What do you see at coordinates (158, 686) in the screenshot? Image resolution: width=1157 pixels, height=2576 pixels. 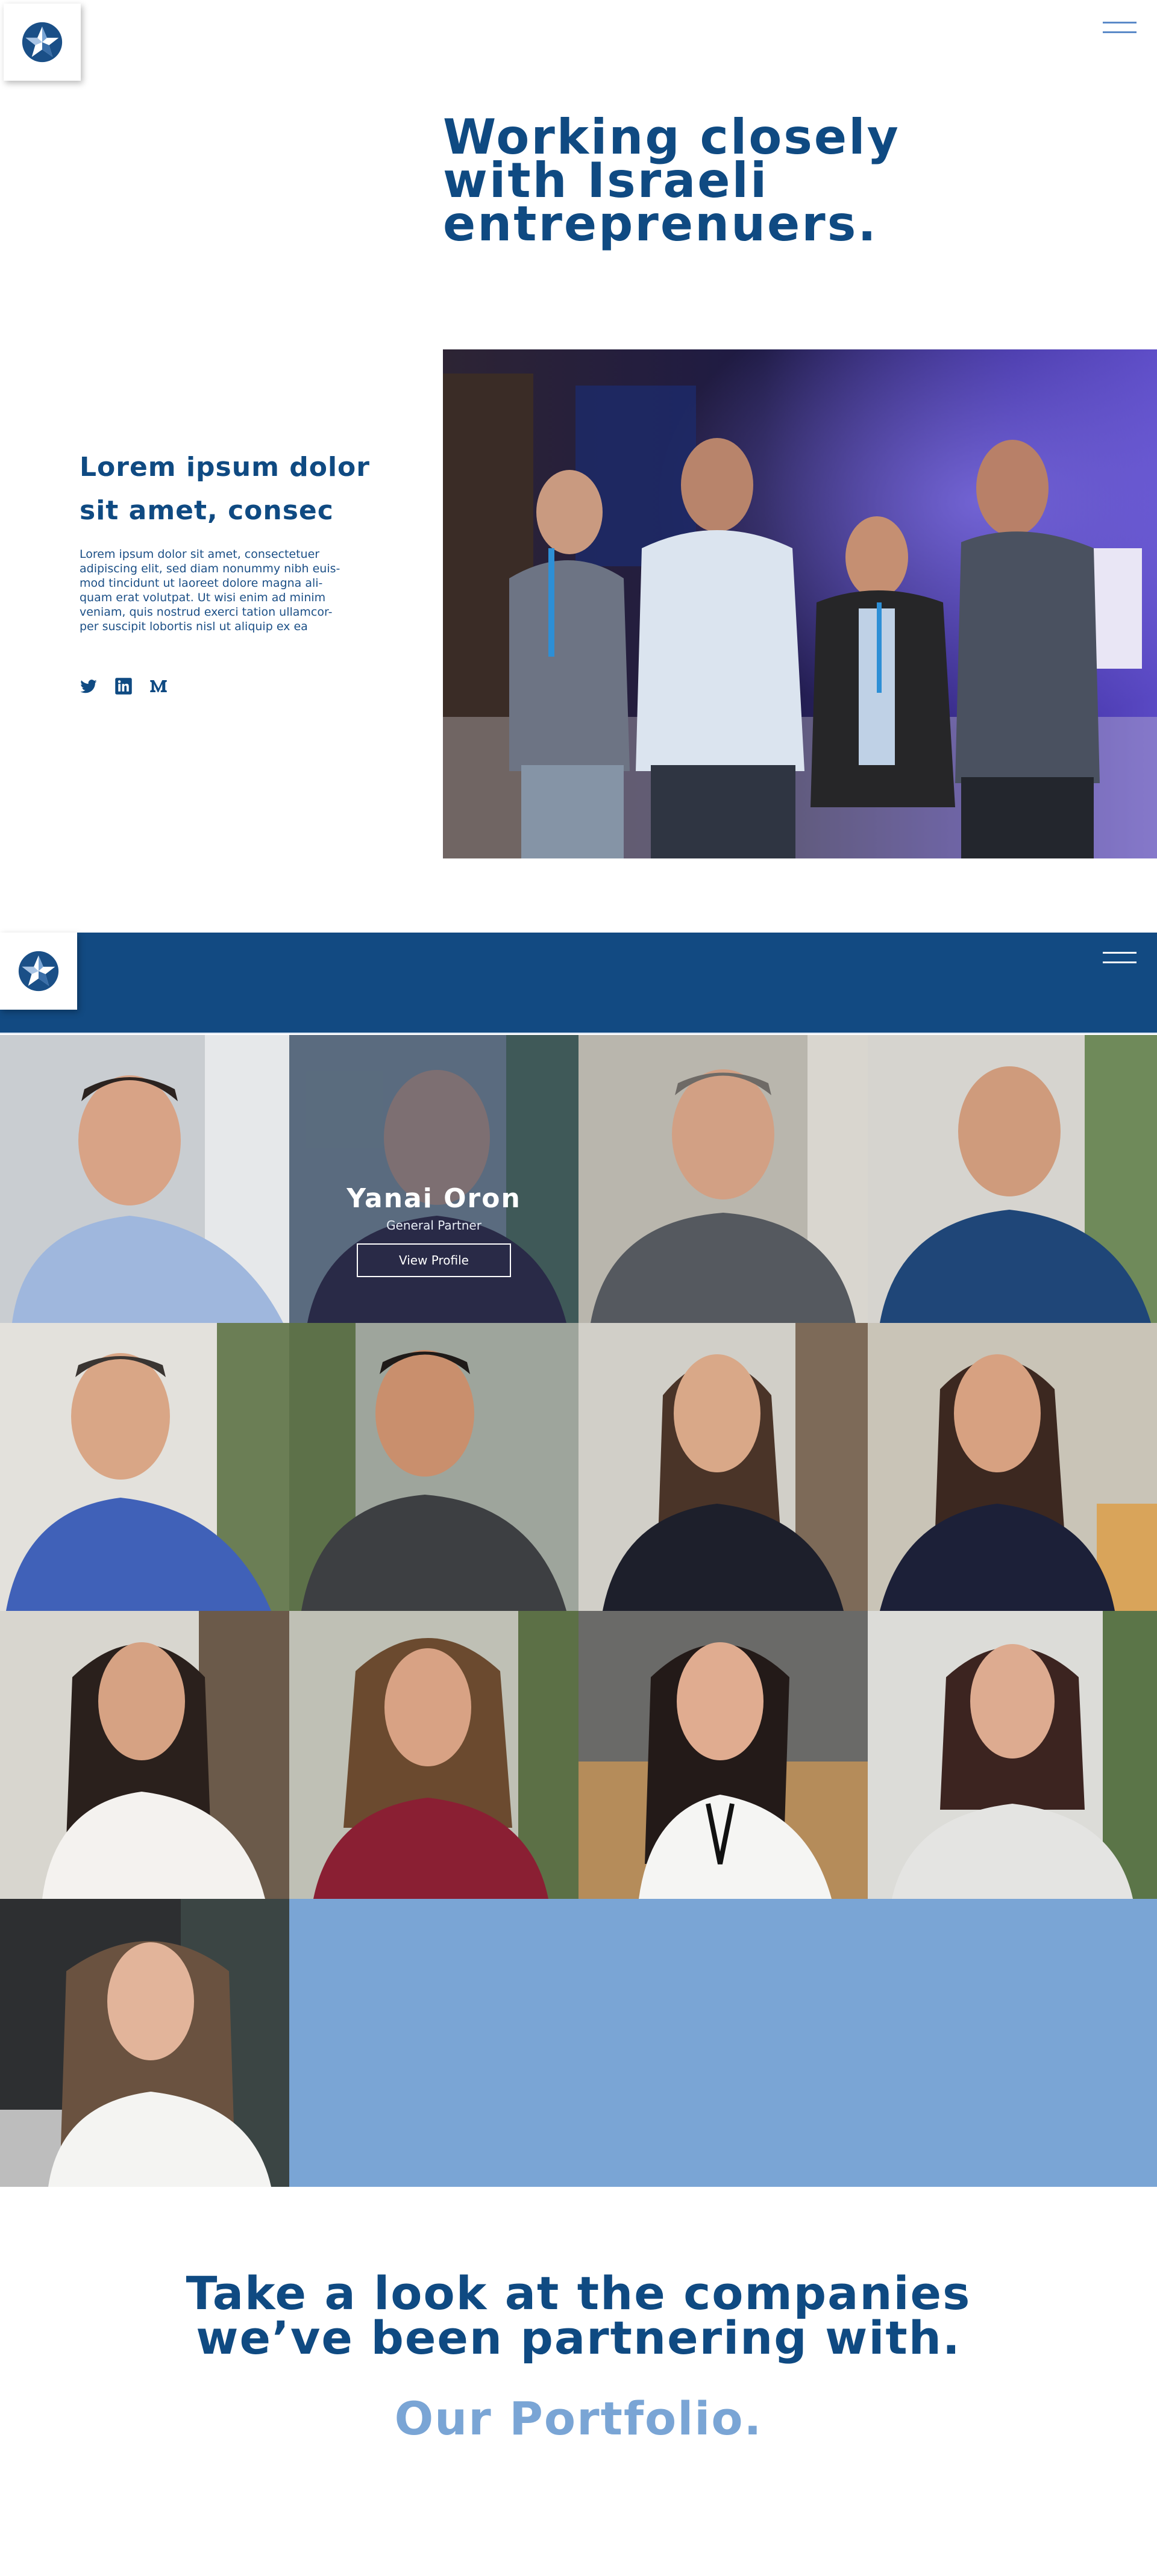 I see `medium-icon` at bounding box center [158, 686].